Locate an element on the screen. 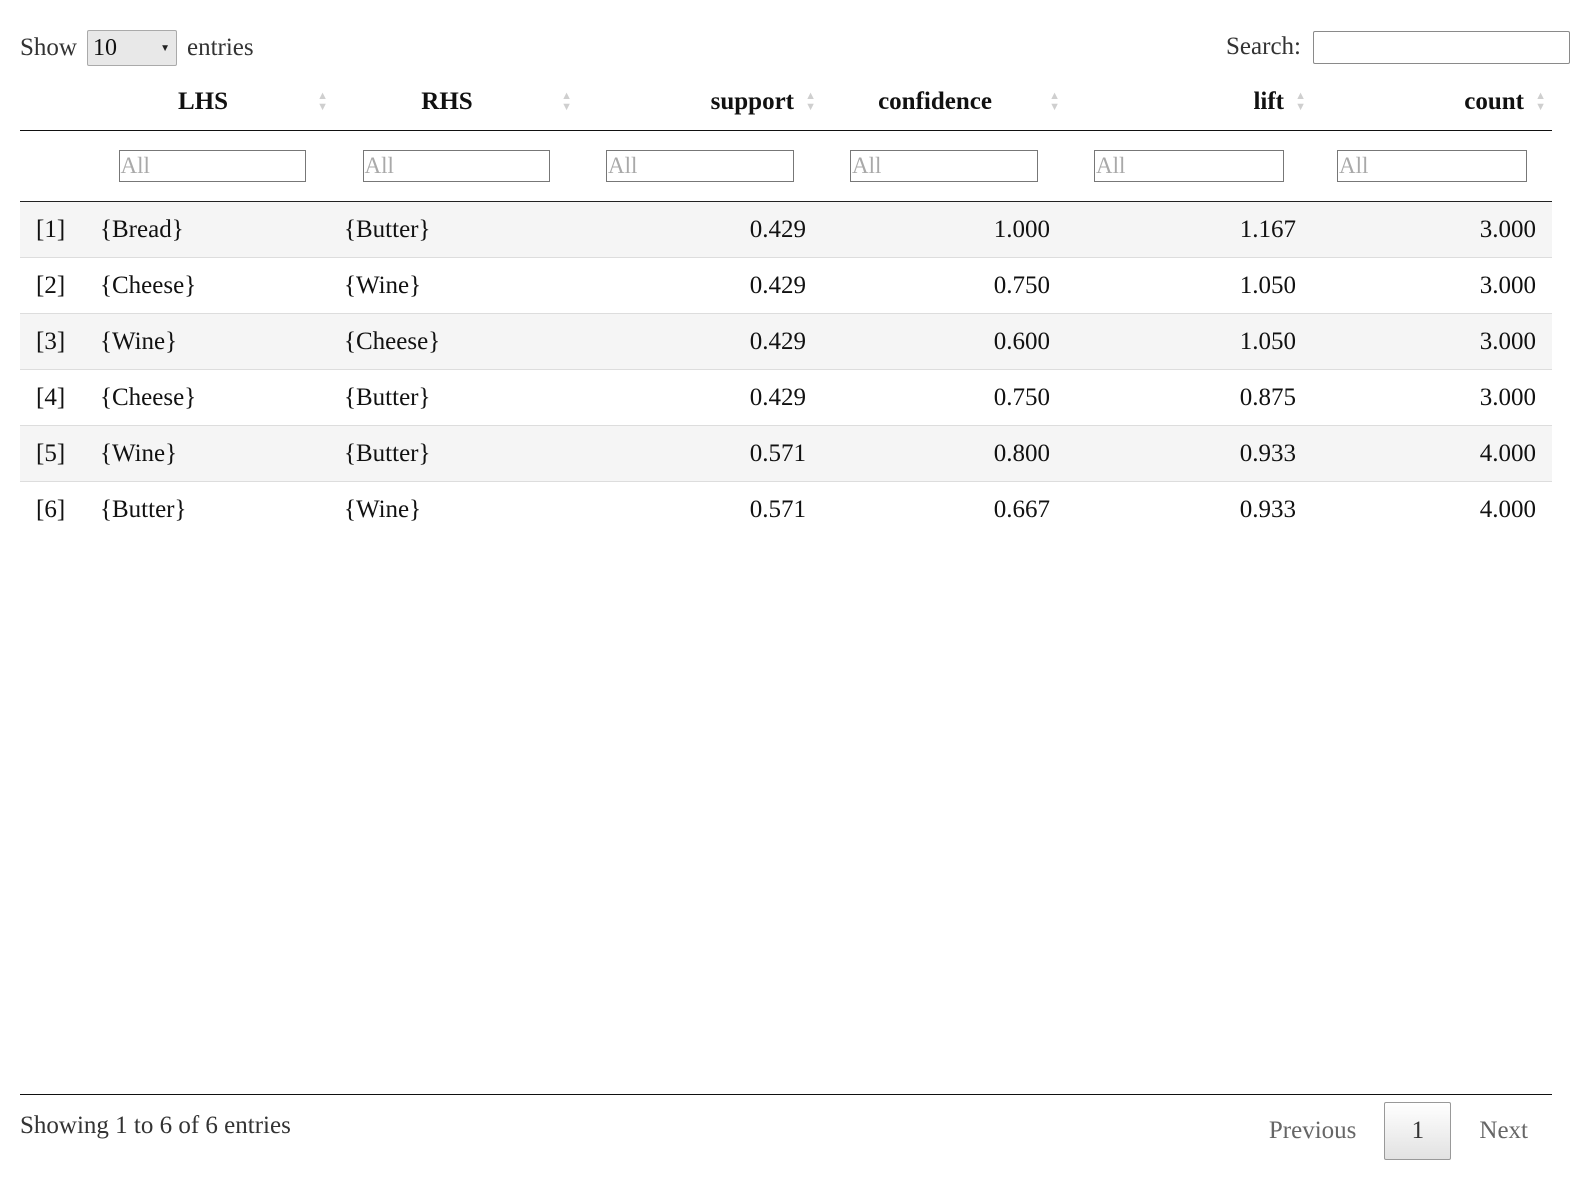 Image resolution: width=1590 pixels, height=1188 pixels. filter-cell-rhs: All is located at coordinates (456, 166).